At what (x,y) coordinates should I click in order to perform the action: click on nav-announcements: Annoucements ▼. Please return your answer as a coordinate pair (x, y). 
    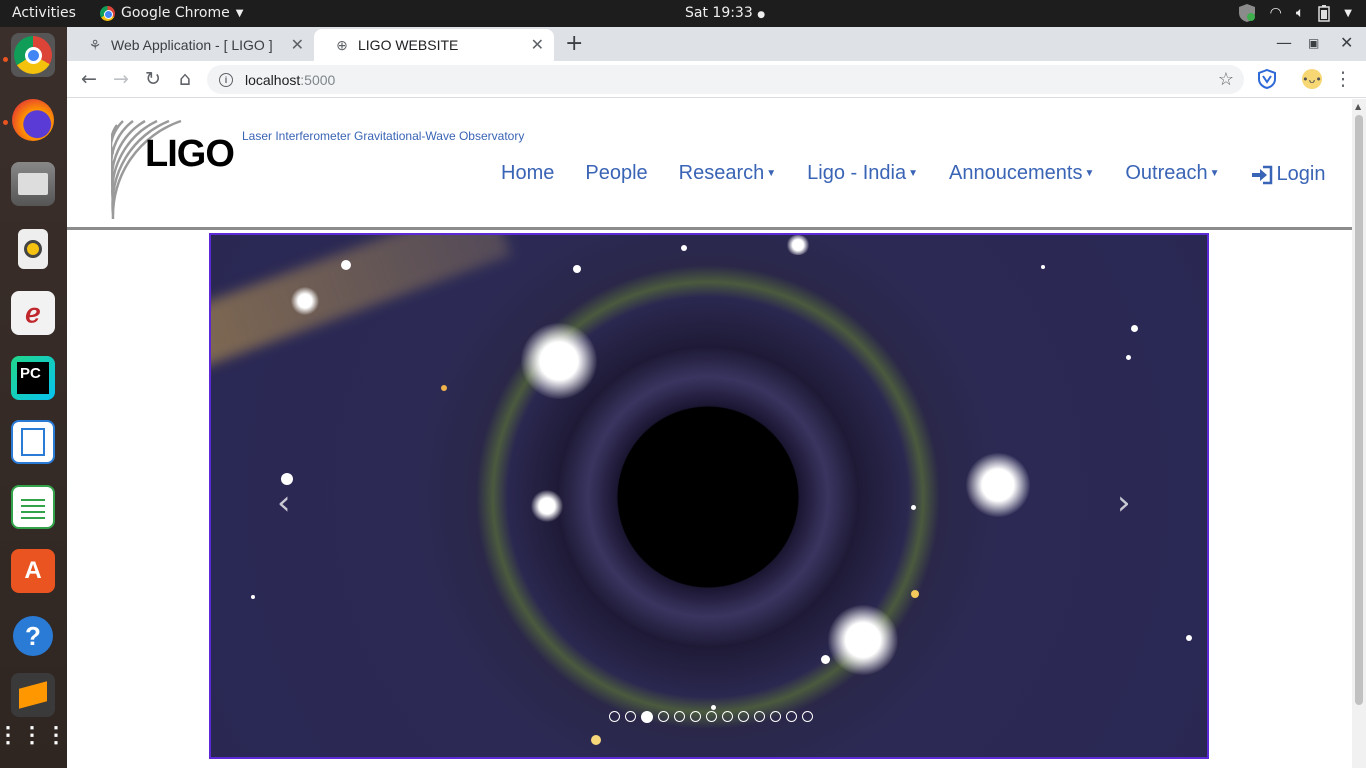
    Looking at the image, I should click on (1021, 173).